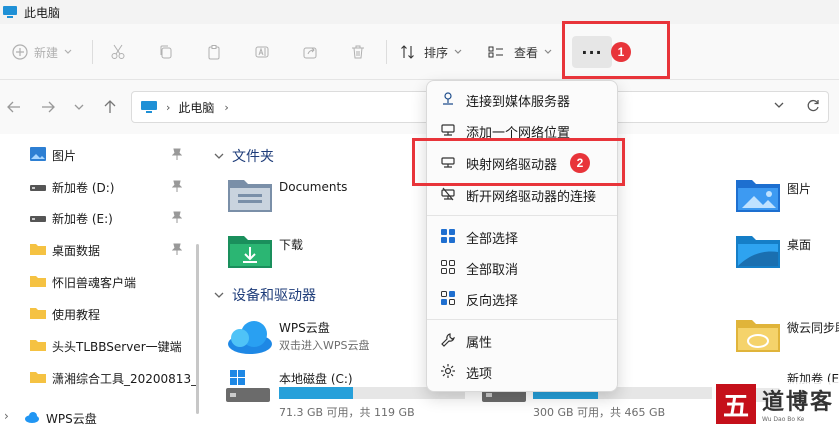 Image resolution: width=839 pixels, height=428 pixels. I want to click on paste-button, so click(214, 52).